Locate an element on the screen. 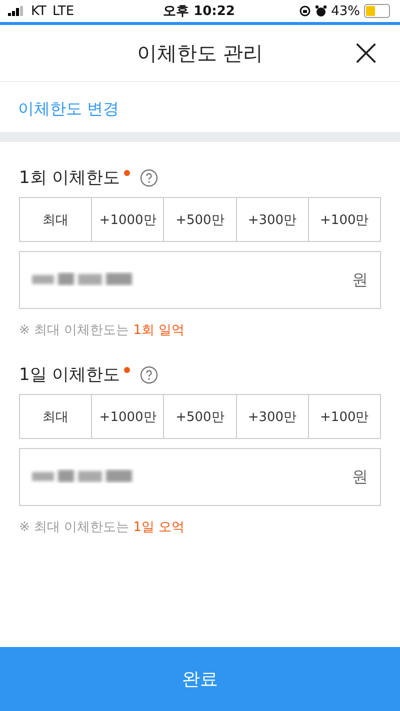 The height and width of the screenshot is (711, 400). network-type: LTE is located at coordinates (63, 11).